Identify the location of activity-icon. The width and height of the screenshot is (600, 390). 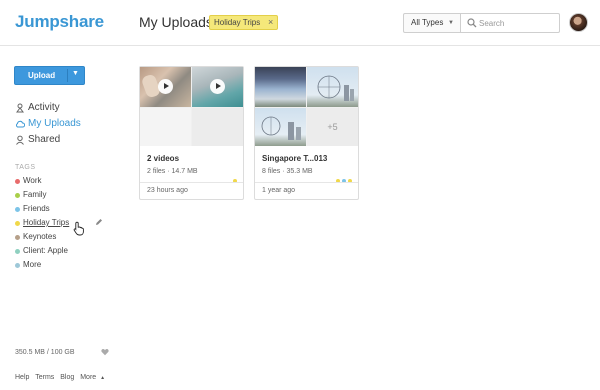
(20, 108).